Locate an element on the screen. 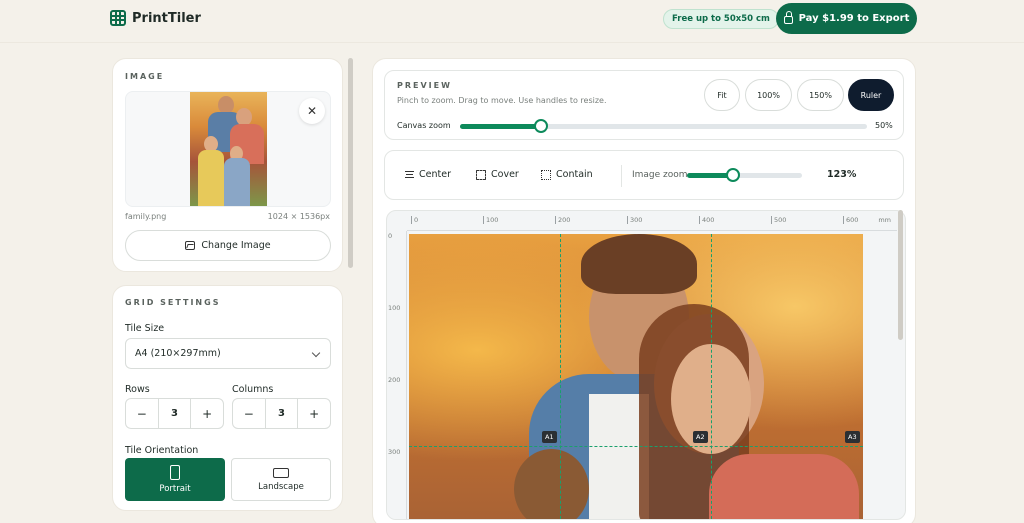 This screenshot has width=1024, height=523. canvas-zoom-fill is located at coordinates (501, 126).